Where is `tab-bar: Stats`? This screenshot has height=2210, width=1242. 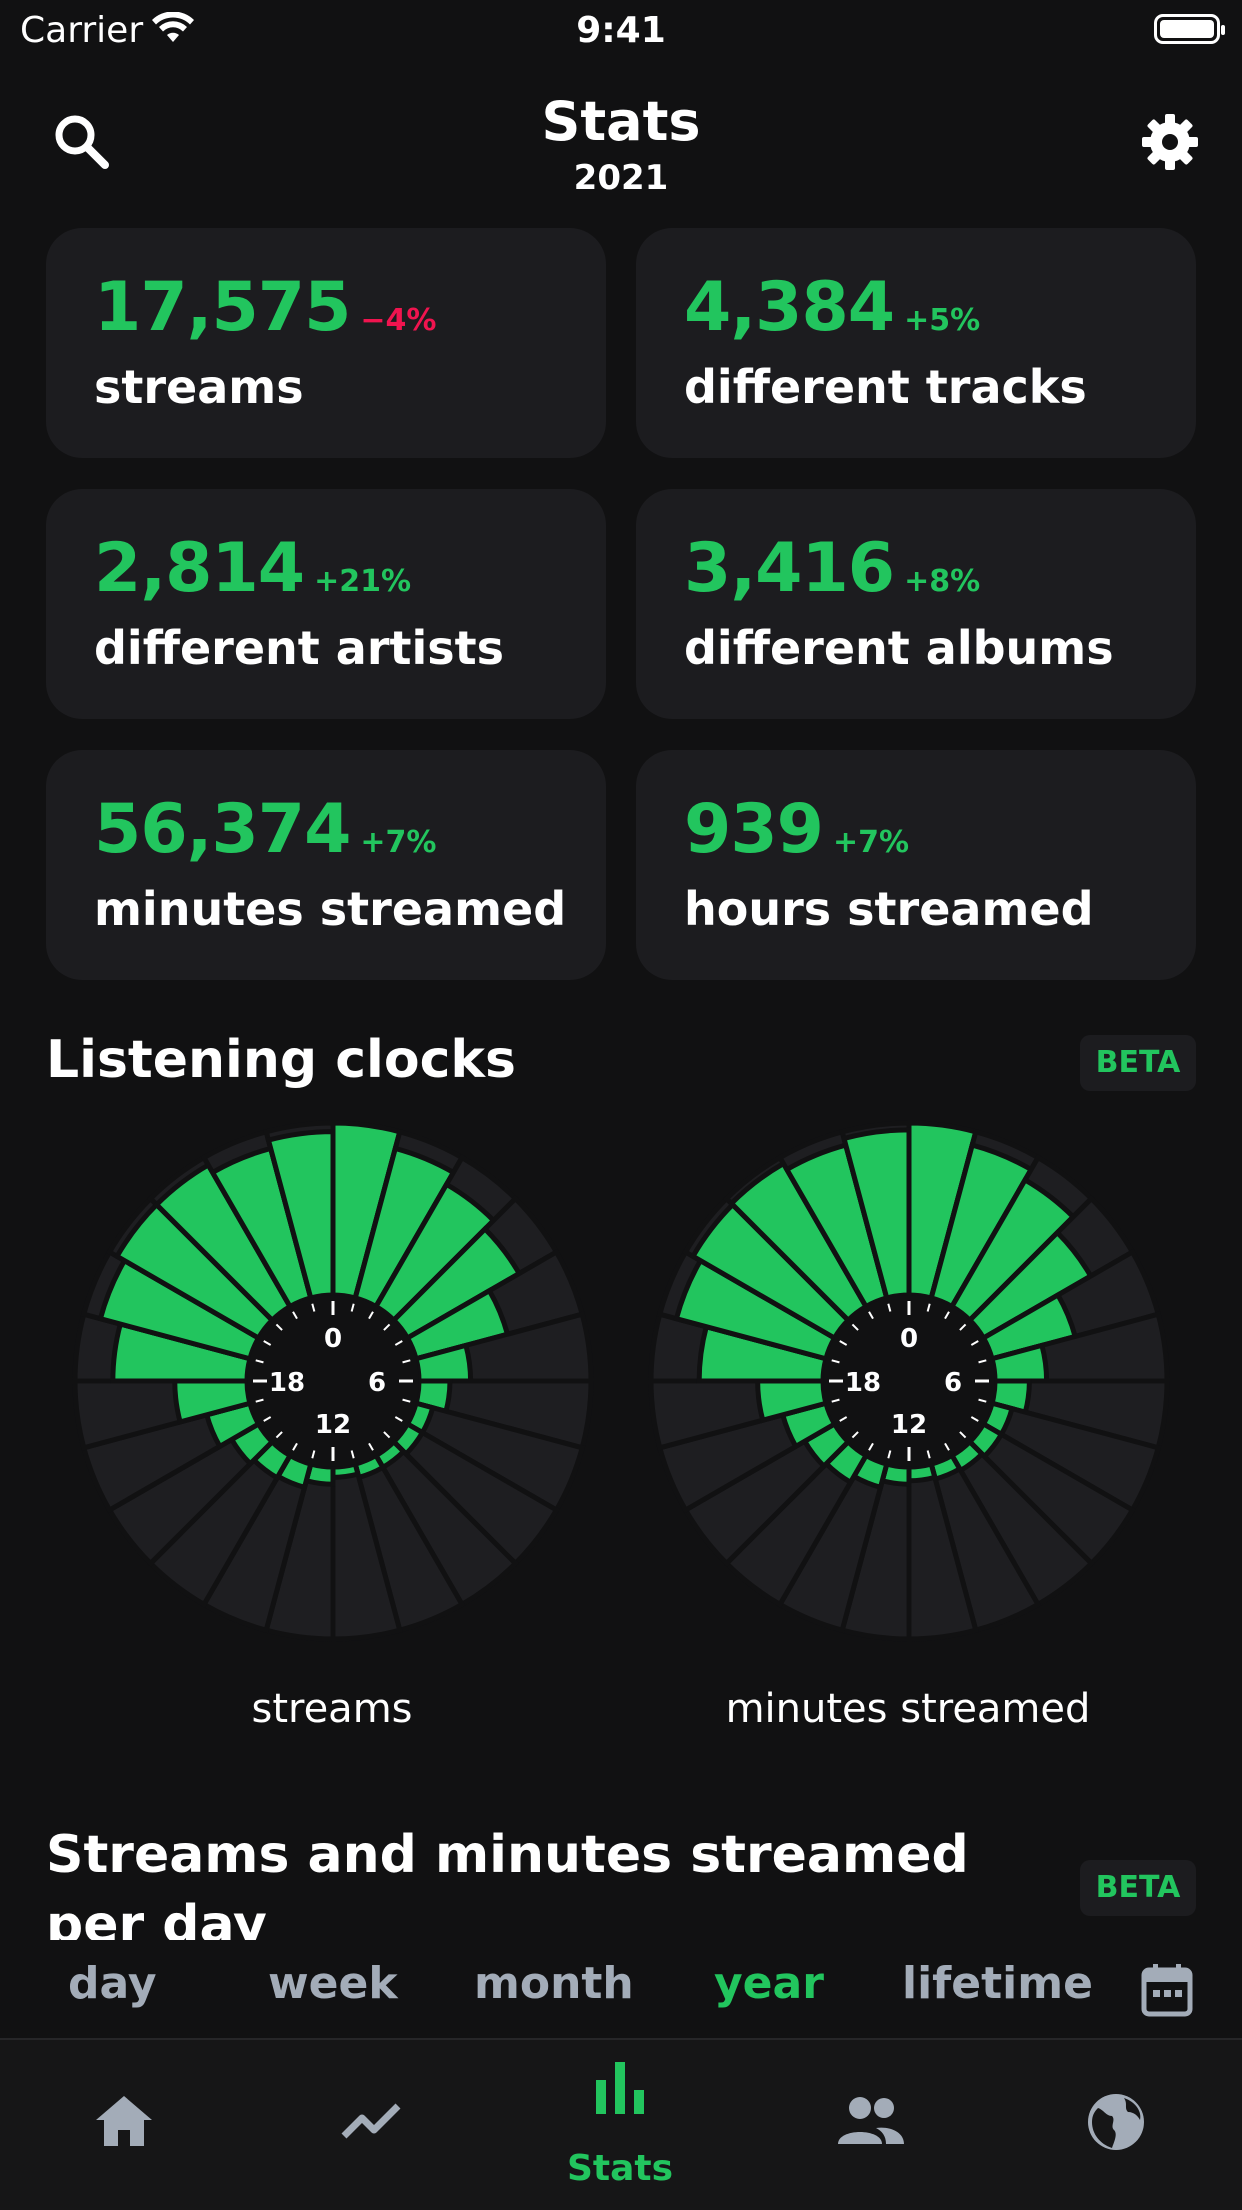
tab-bar: Stats is located at coordinates (621, 2124).